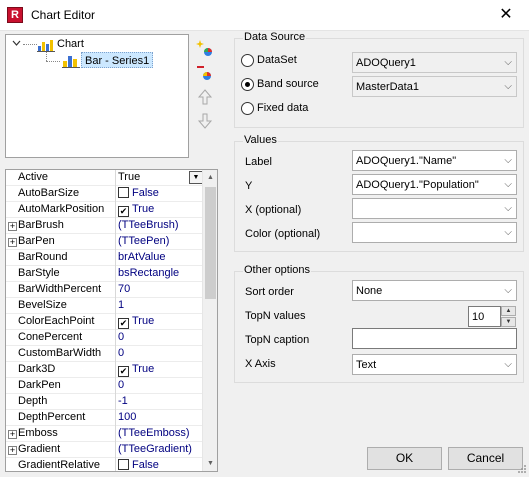 The image size is (529, 477). What do you see at coordinates (522, 469) in the screenshot?
I see `resize-grip-icon` at bounding box center [522, 469].